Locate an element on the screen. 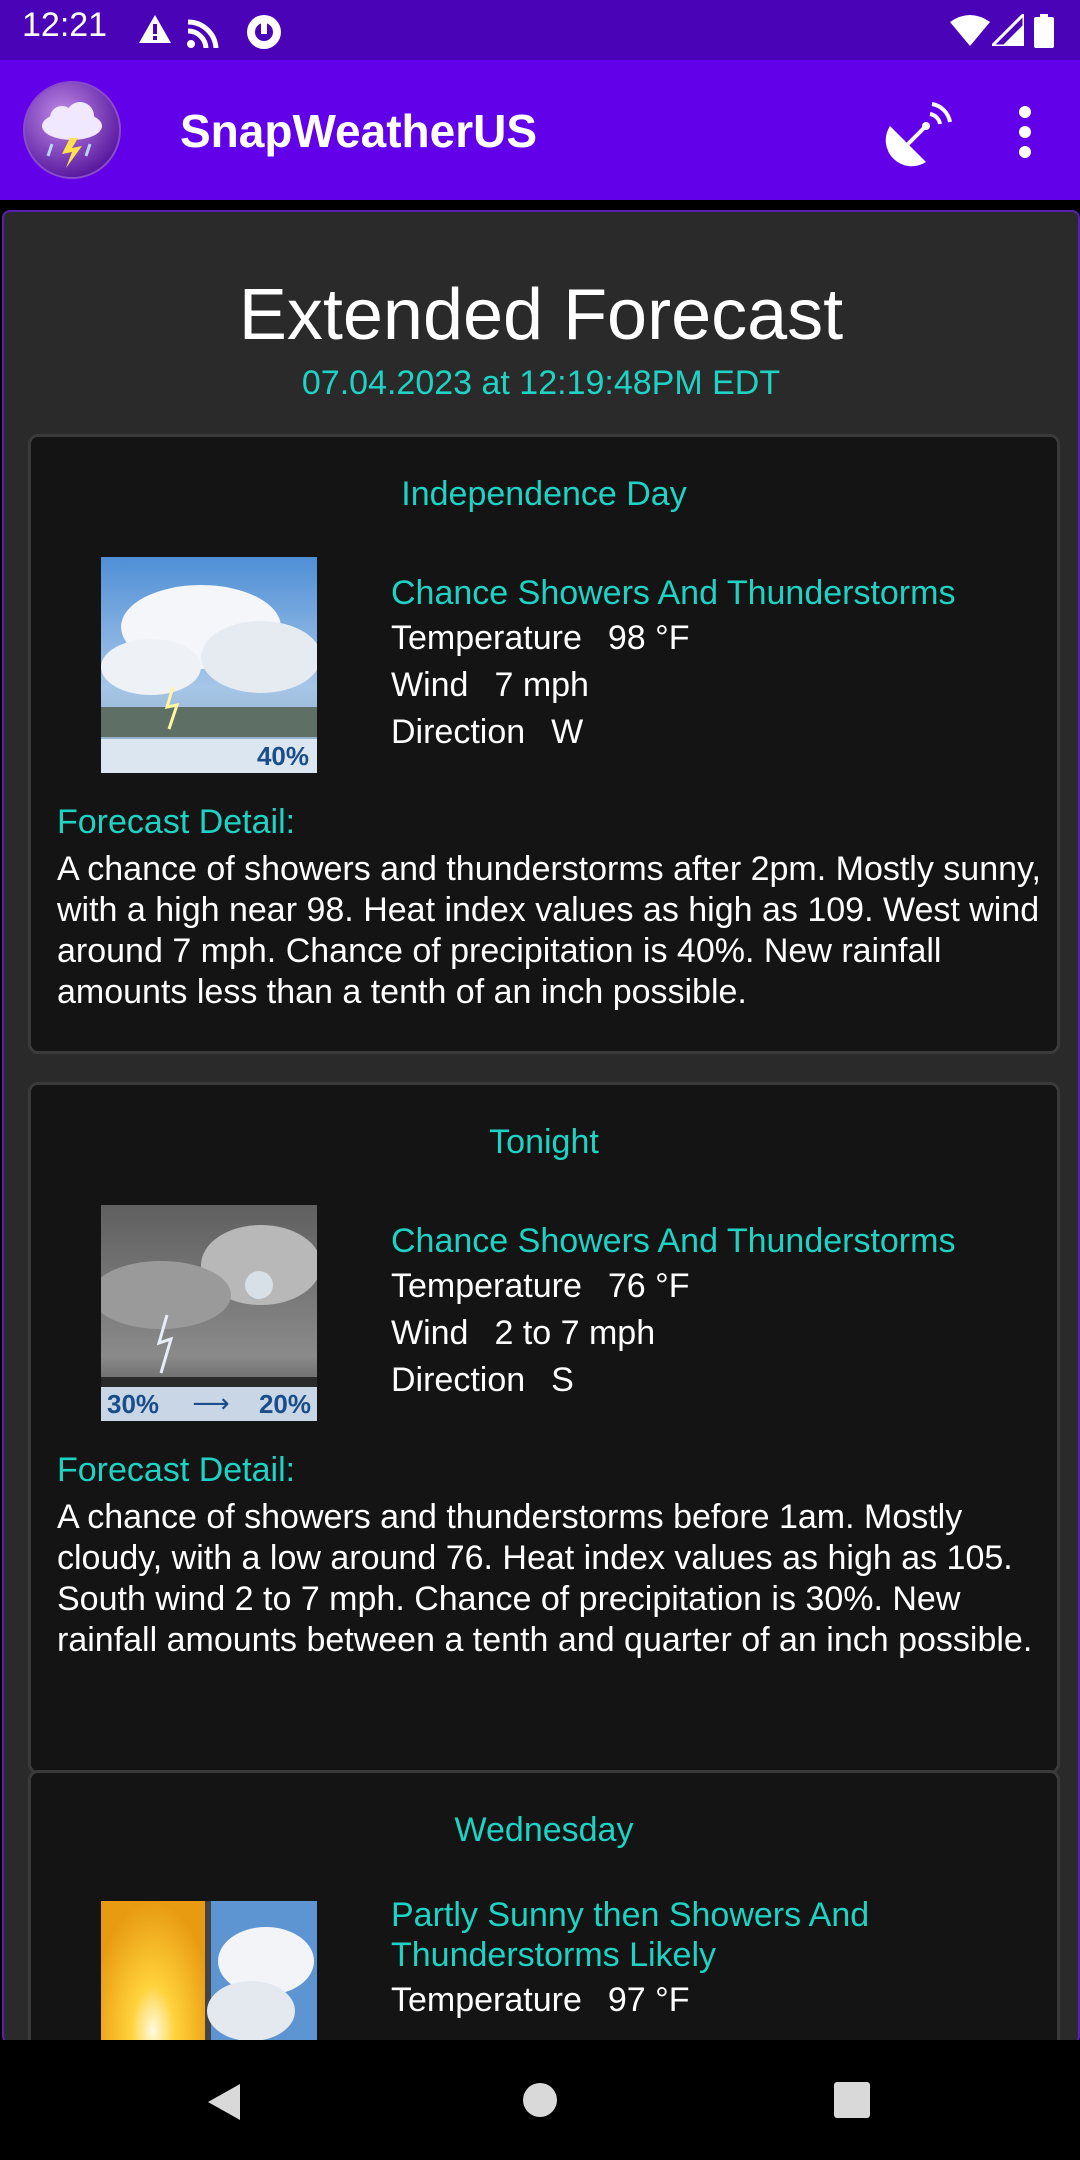 The height and width of the screenshot is (2160, 1080). forecast-period: Independence Day is located at coordinates (544, 494).